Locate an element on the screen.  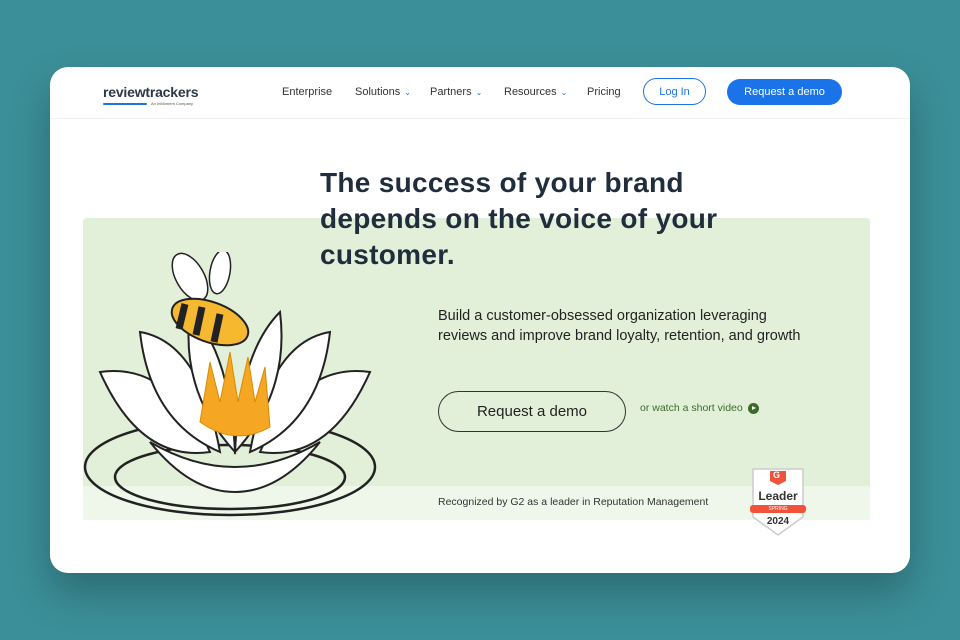
play-icon is located at coordinates (753, 408).